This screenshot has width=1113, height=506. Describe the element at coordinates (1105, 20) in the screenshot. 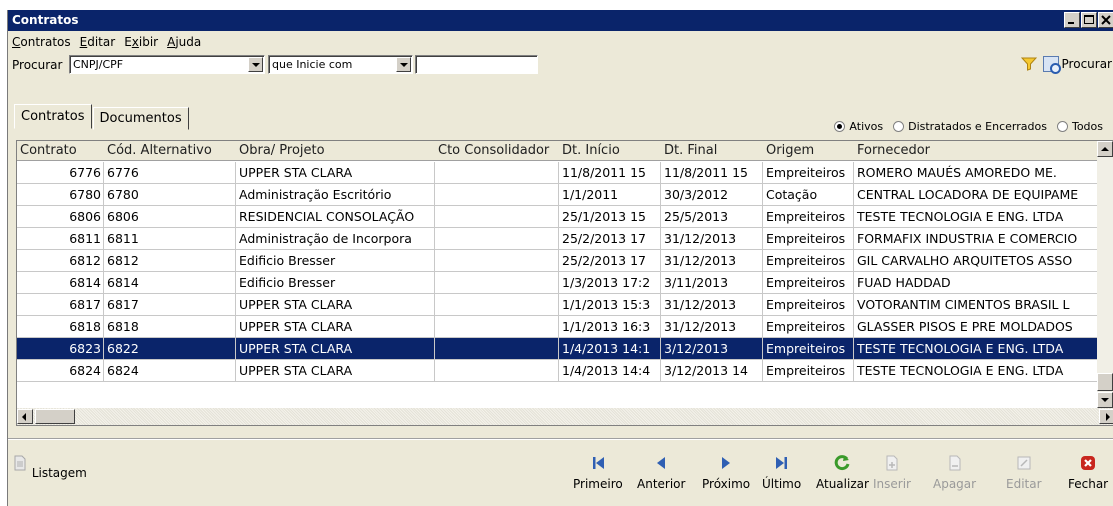

I see `window-close-button` at that location.